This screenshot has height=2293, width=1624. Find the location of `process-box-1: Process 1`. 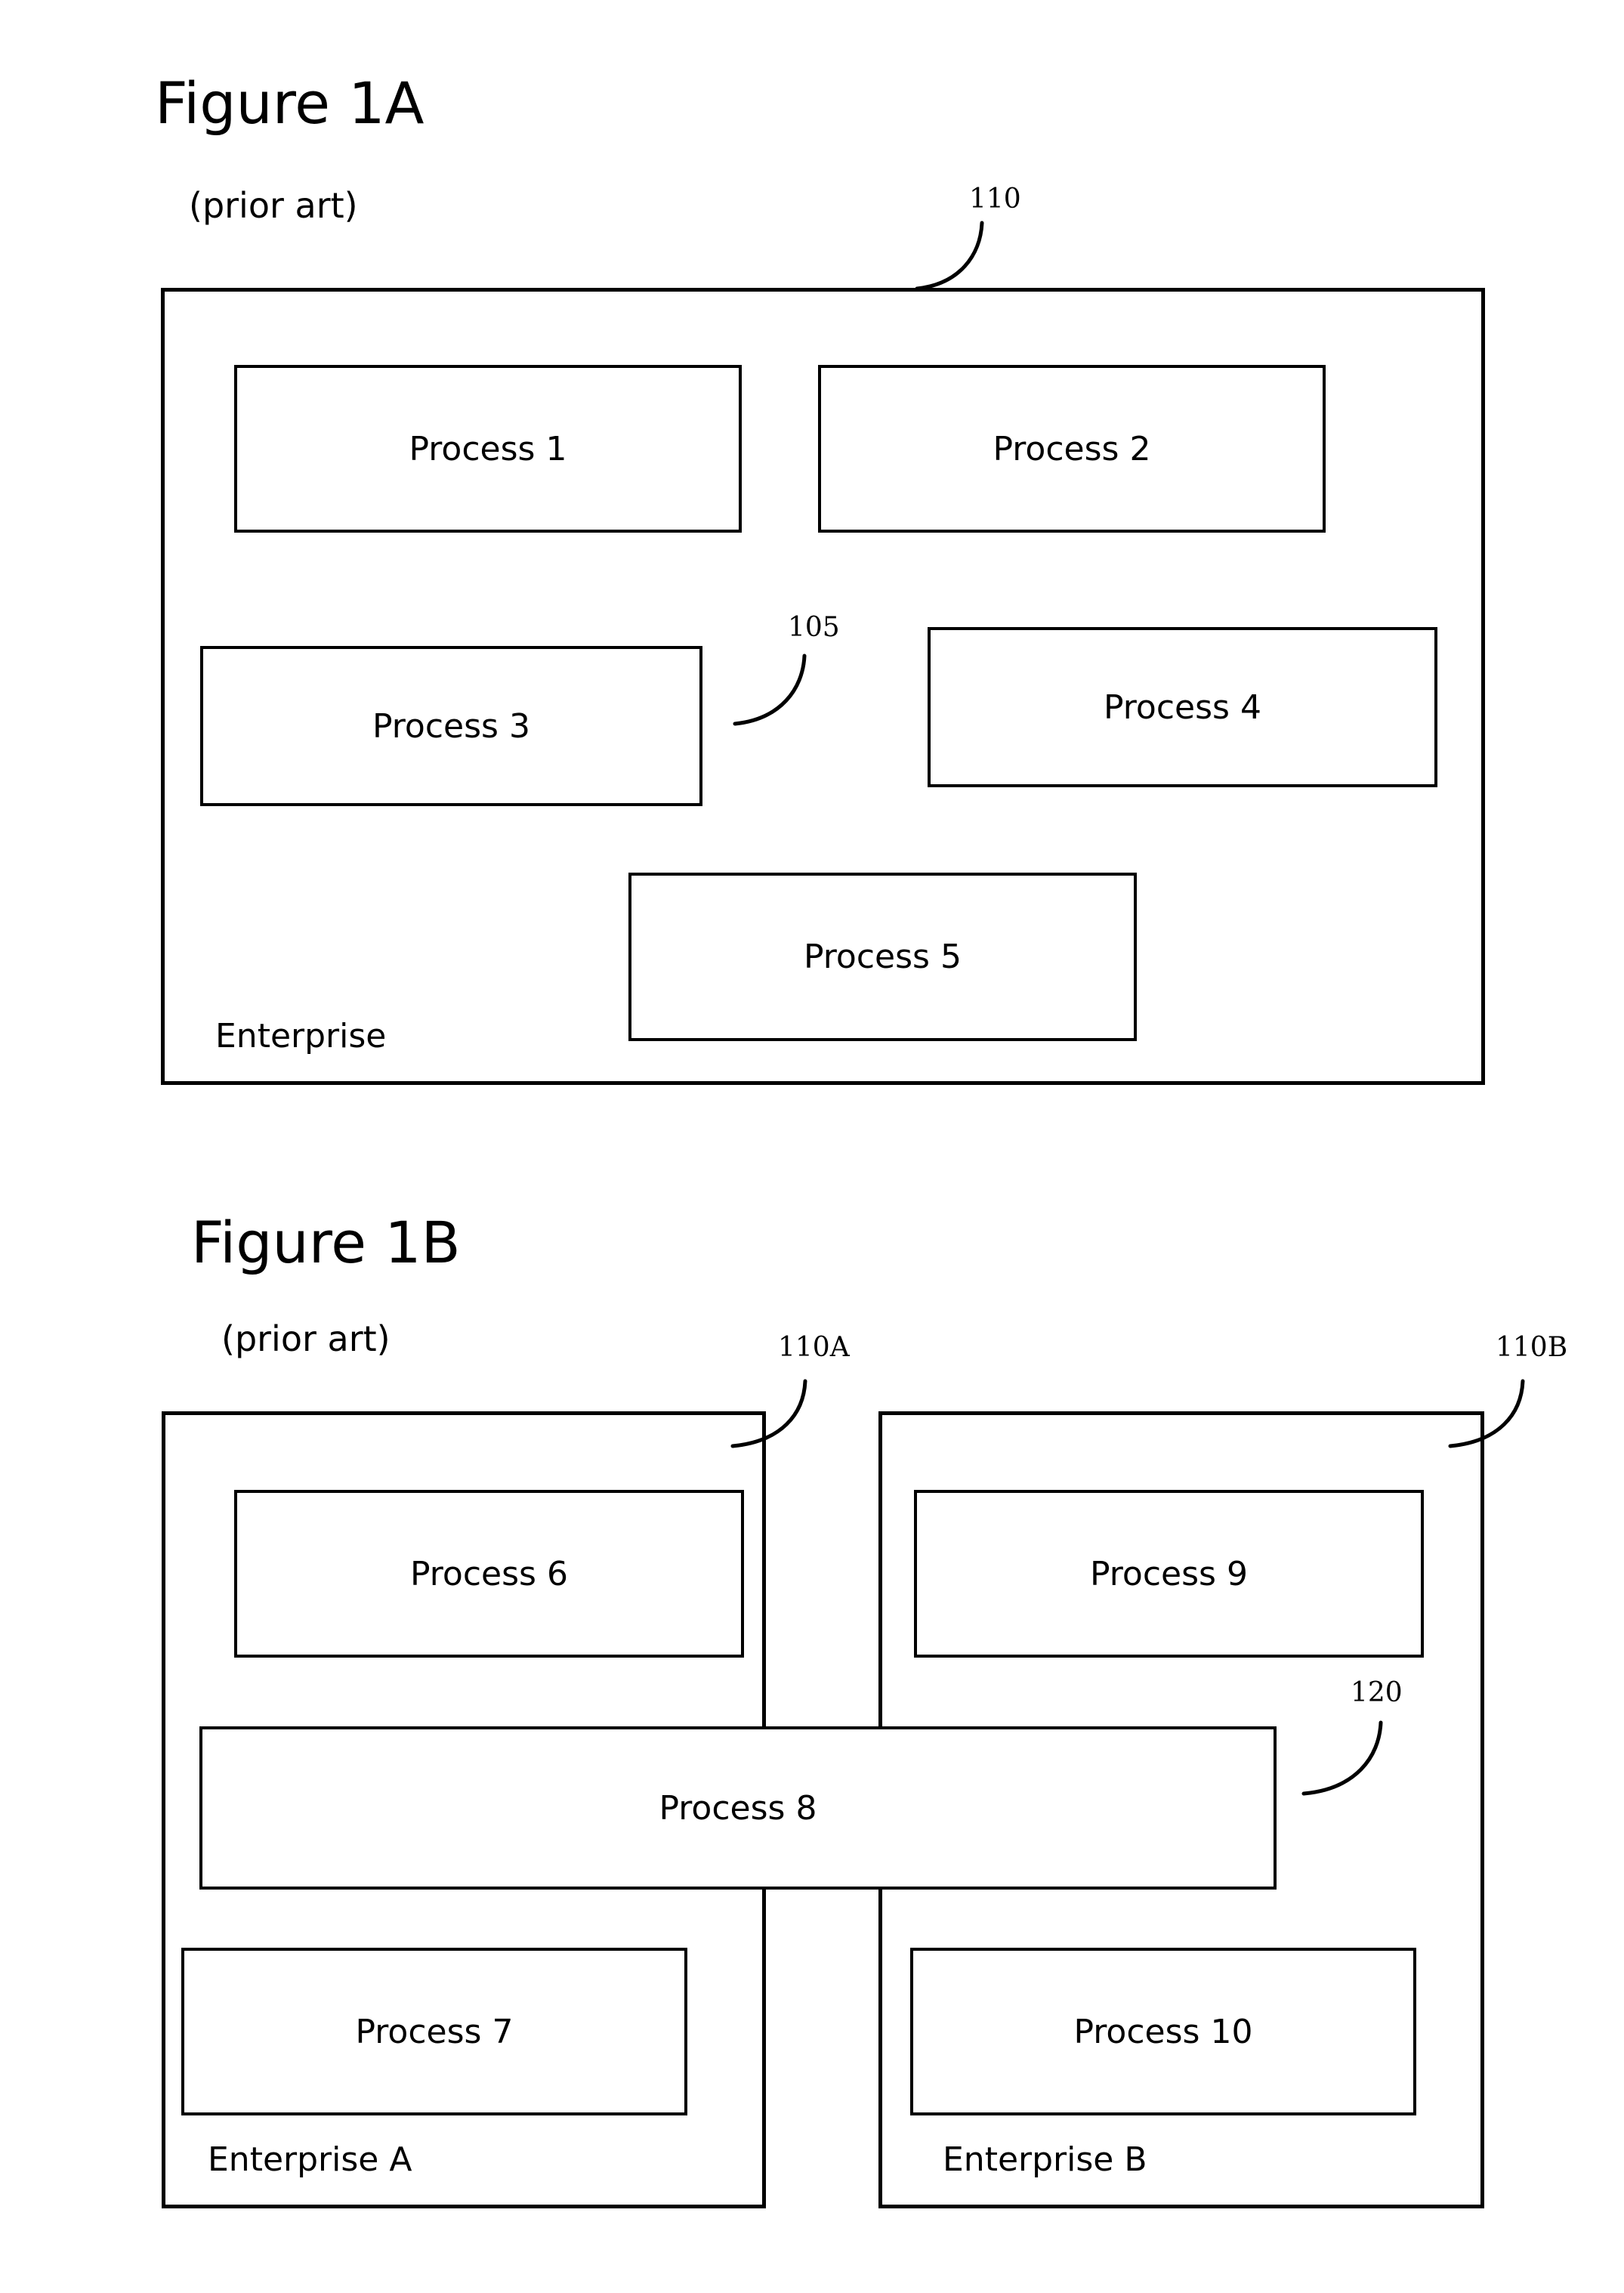

process-box-1: Process 1 is located at coordinates (488, 449).